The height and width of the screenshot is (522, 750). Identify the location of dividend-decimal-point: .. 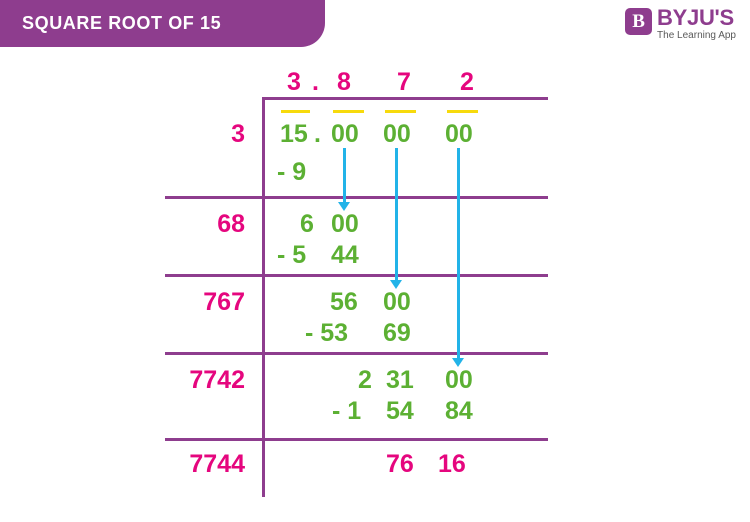
(317, 134).